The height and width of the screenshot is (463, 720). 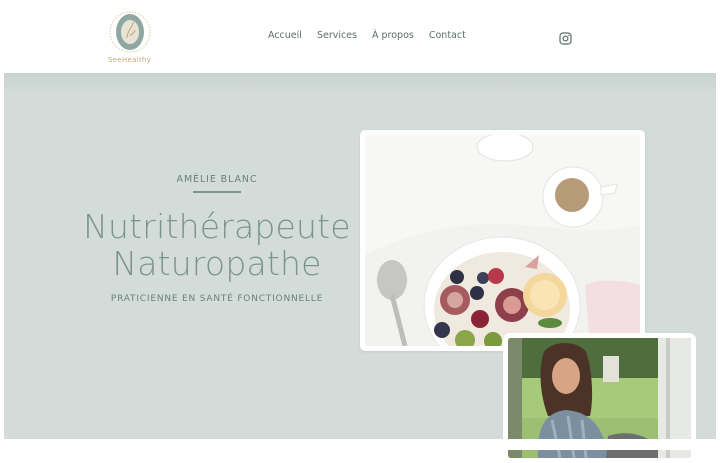 I want to click on instagram-icon, so click(x=565, y=37).